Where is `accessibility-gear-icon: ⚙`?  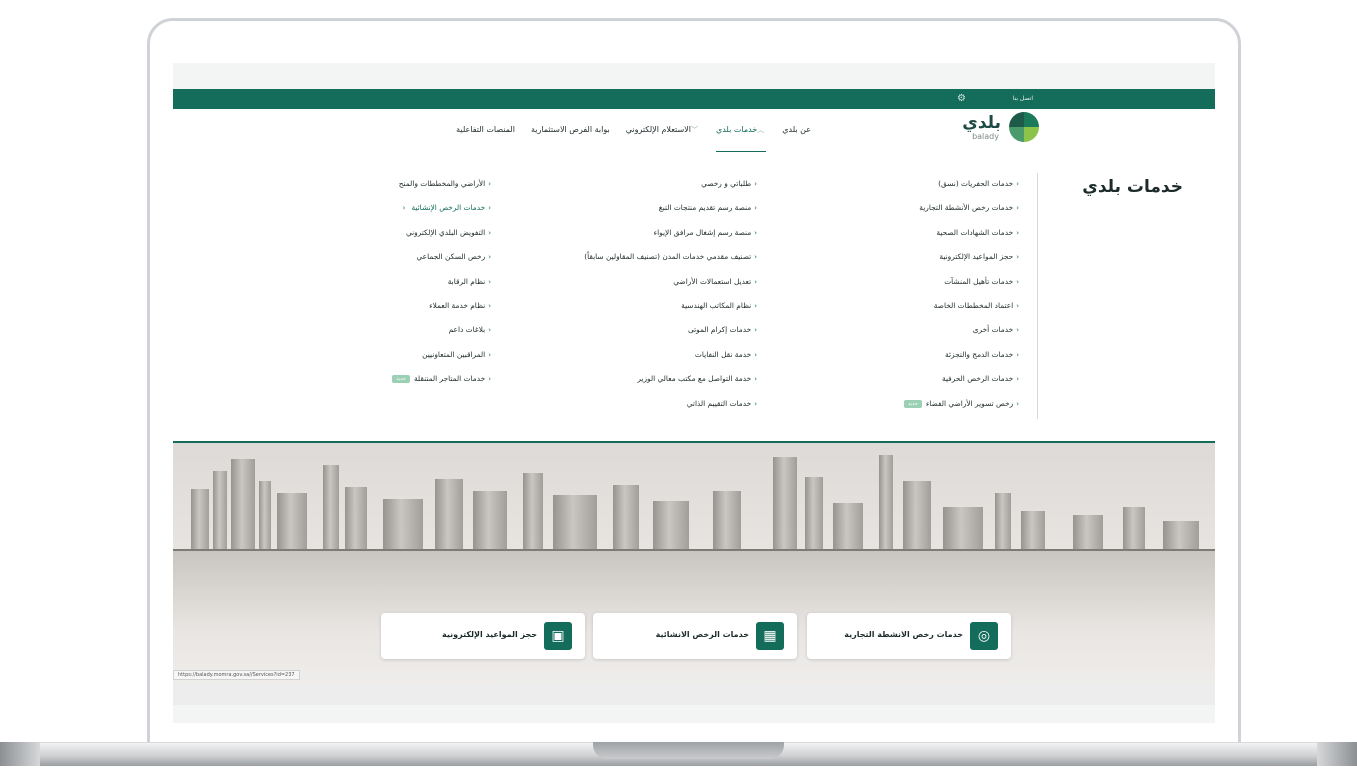
accessibility-gear-icon: ⚙ is located at coordinates (962, 98).